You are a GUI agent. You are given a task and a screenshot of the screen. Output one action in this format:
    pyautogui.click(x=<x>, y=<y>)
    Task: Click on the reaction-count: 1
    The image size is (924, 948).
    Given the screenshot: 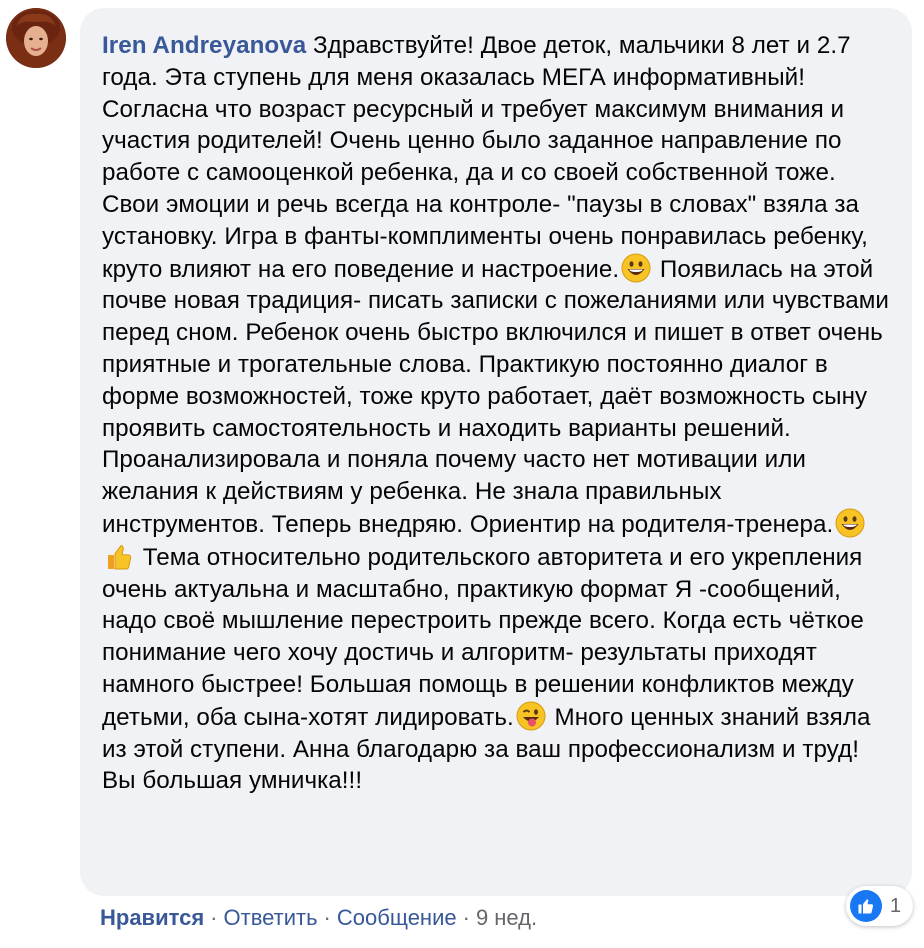 What is the action you would take?
    pyautogui.click(x=896, y=905)
    